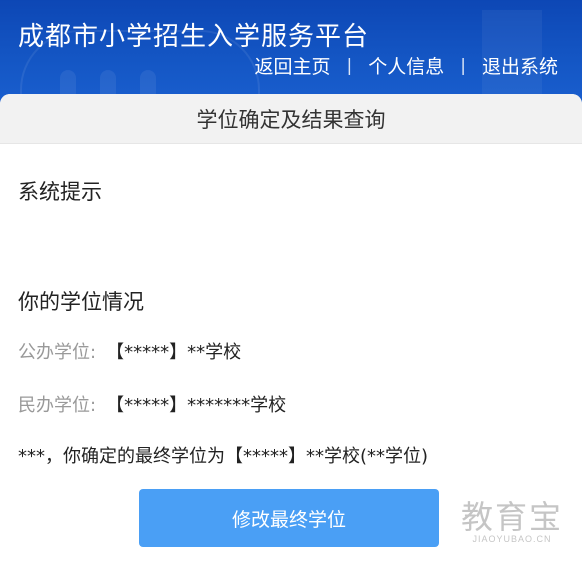 The image size is (582, 576). What do you see at coordinates (57, 352) in the screenshot?
I see `public-placement-label: 公办学位:` at bounding box center [57, 352].